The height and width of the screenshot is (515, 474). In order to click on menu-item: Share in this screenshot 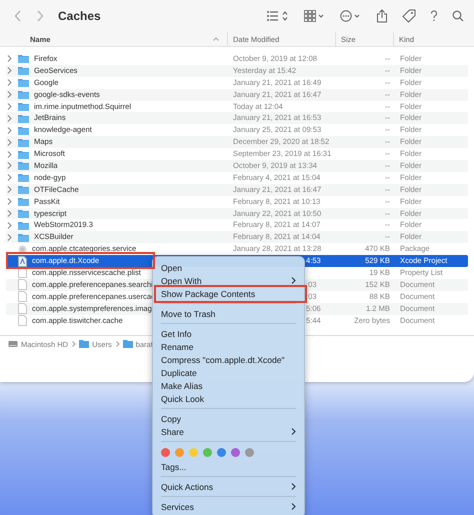, I will do `click(228, 431)`.